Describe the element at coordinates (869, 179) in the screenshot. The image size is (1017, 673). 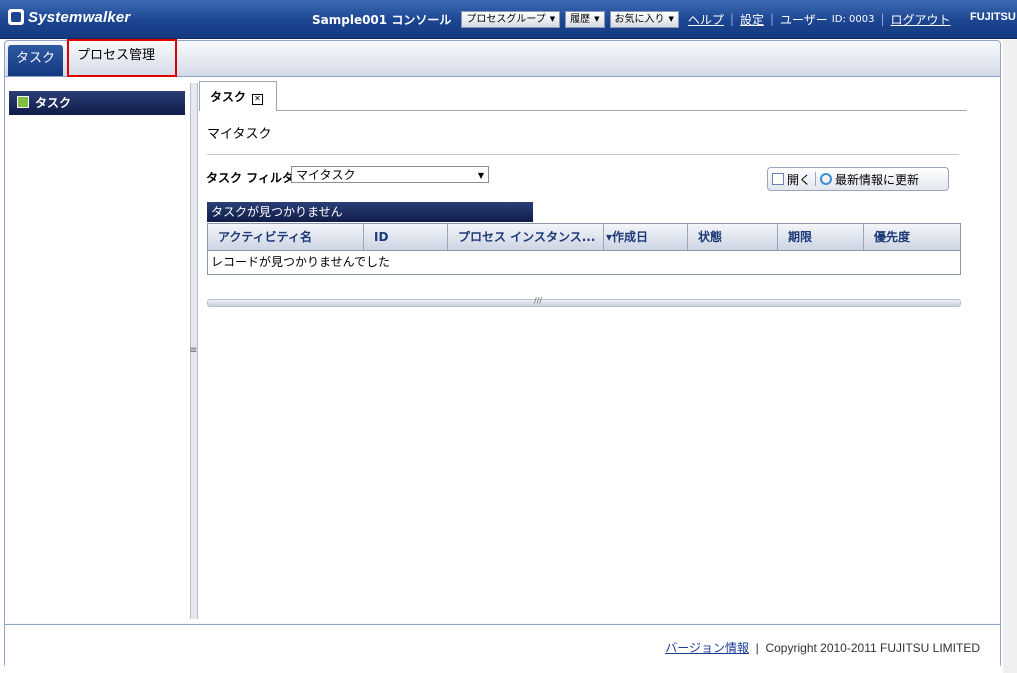
I see `refresh-button: 最新情報に更新` at that location.